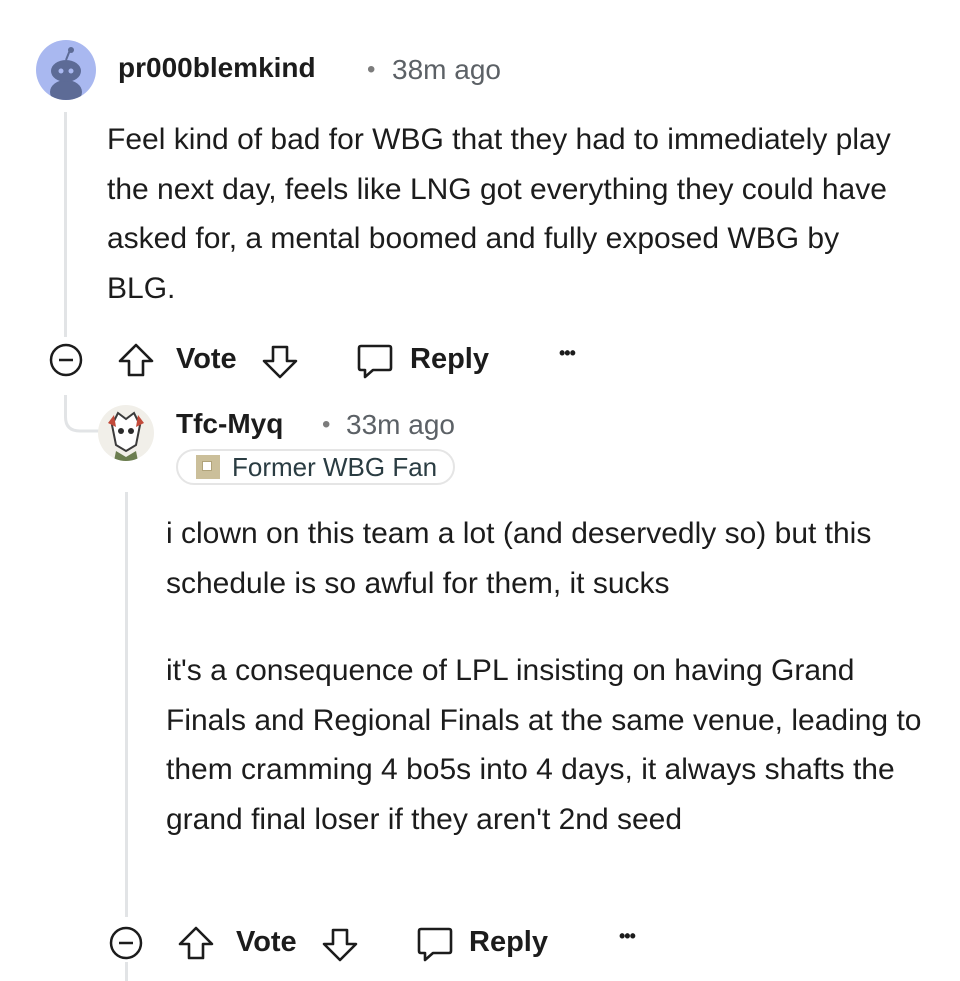 This screenshot has height=981, width=960. What do you see at coordinates (400, 424) in the screenshot?
I see `comment-timestamp: 33m ago` at bounding box center [400, 424].